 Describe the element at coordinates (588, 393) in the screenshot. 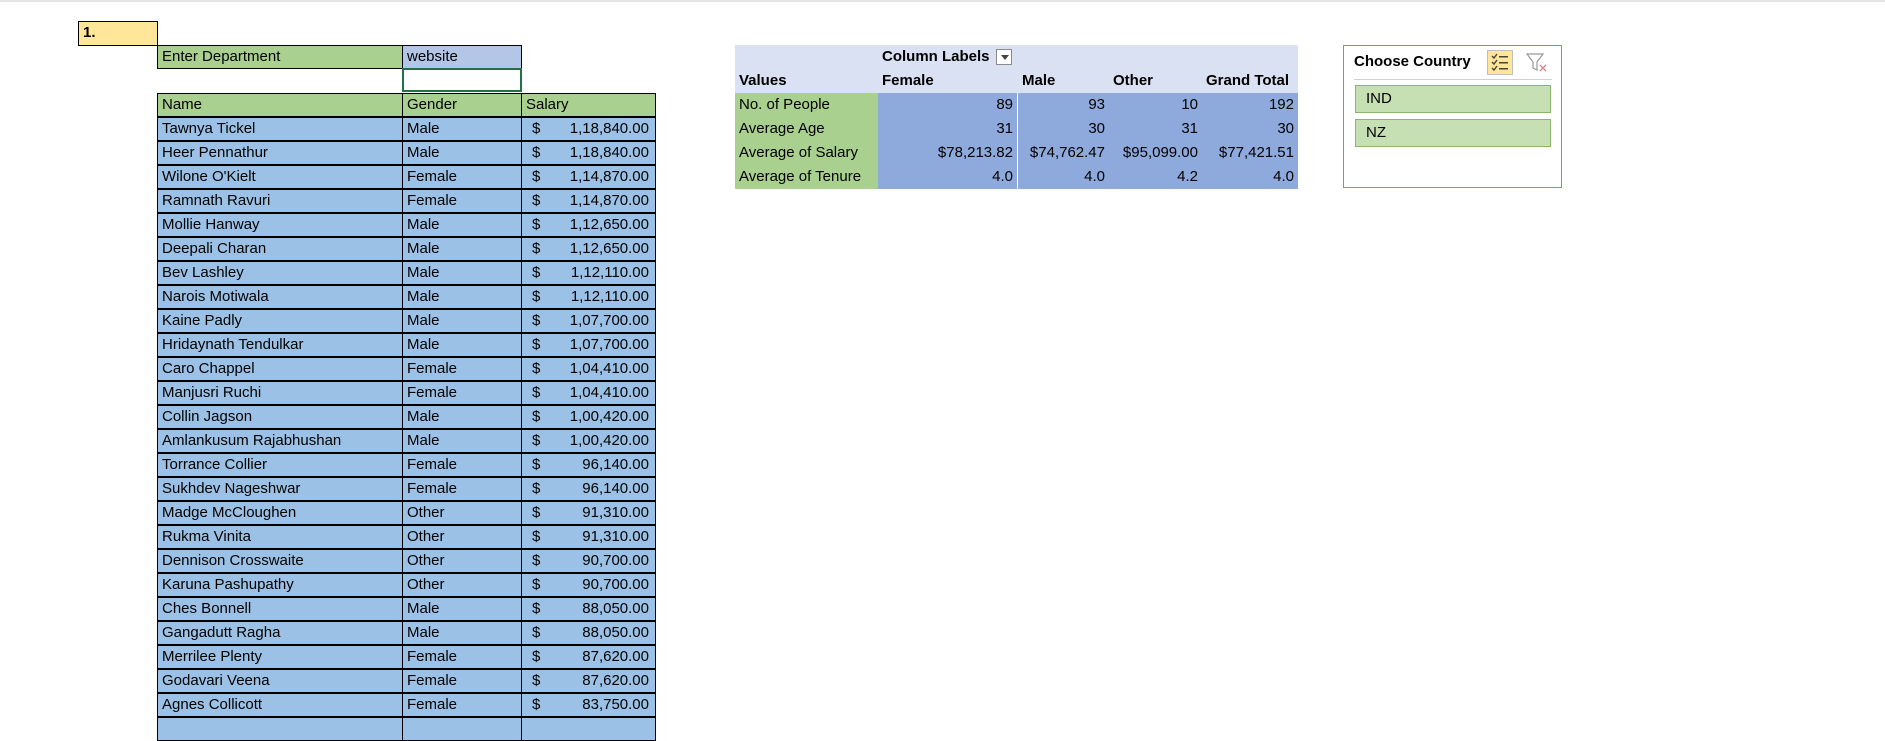

I see `table-row-salary: $1,04,410.00` at that location.